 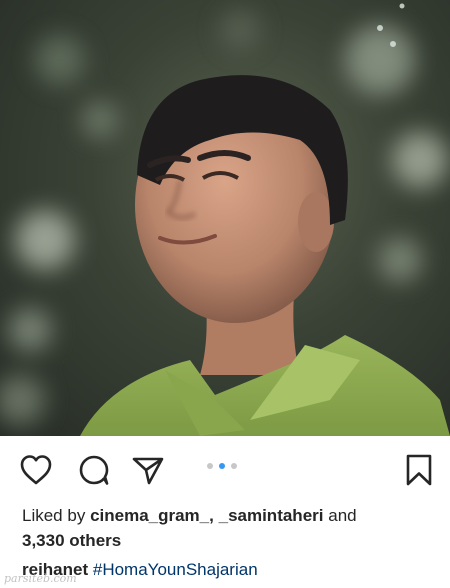 What do you see at coordinates (40, 578) in the screenshot?
I see `site-watermark: parsiteb.com` at bounding box center [40, 578].